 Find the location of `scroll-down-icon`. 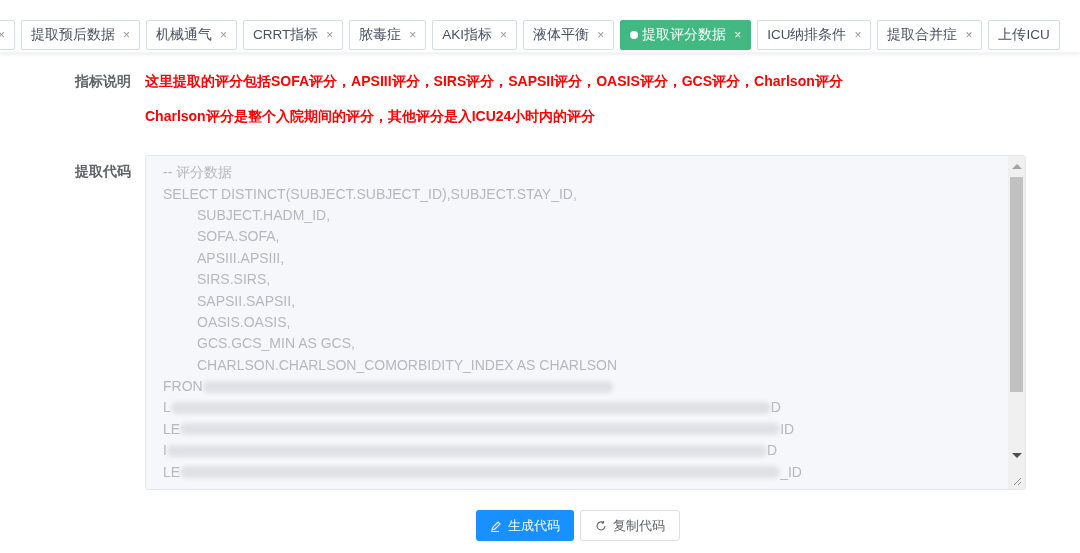

scroll-down-icon is located at coordinates (1017, 455).